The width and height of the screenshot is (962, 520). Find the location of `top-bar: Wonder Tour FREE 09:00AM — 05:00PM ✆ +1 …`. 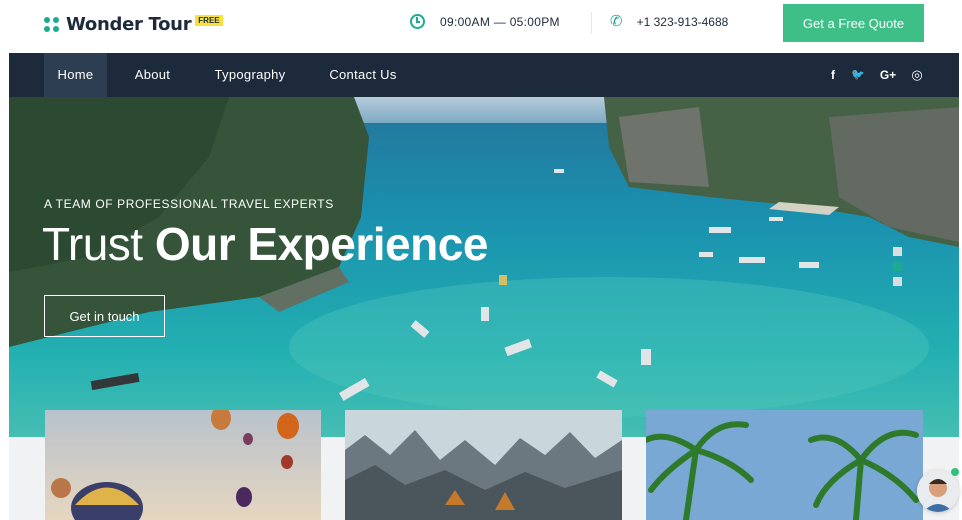

top-bar: Wonder Tour FREE 09:00AM — 05:00PM ✆ +1 … is located at coordinates (481, 26).